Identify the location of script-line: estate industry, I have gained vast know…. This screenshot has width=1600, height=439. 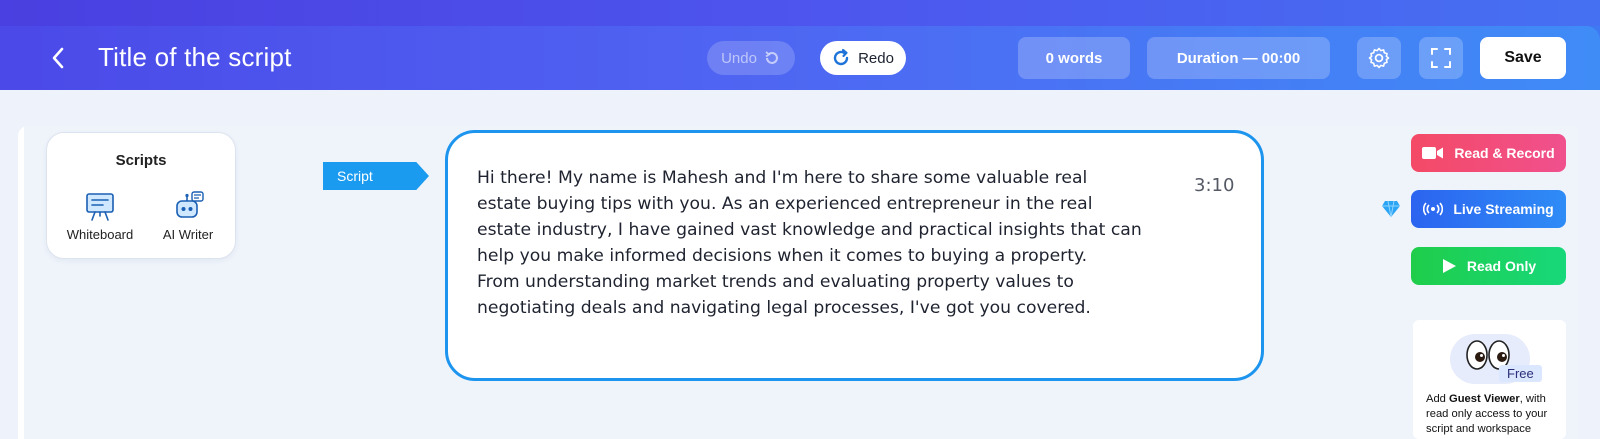
(809, 230).